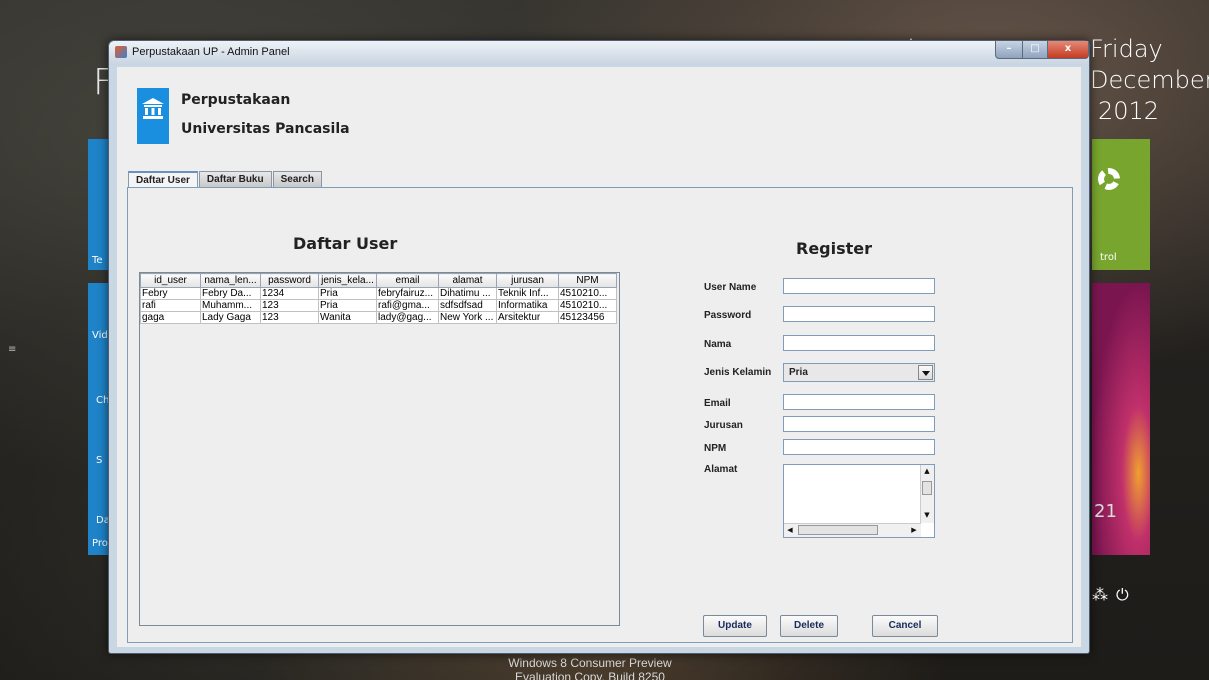 The image size is (1209, 680). What do you see at coordinates (12, 349) in the screenshot?
I see `menu-icon: ≡` at bounding box center [12, 349].